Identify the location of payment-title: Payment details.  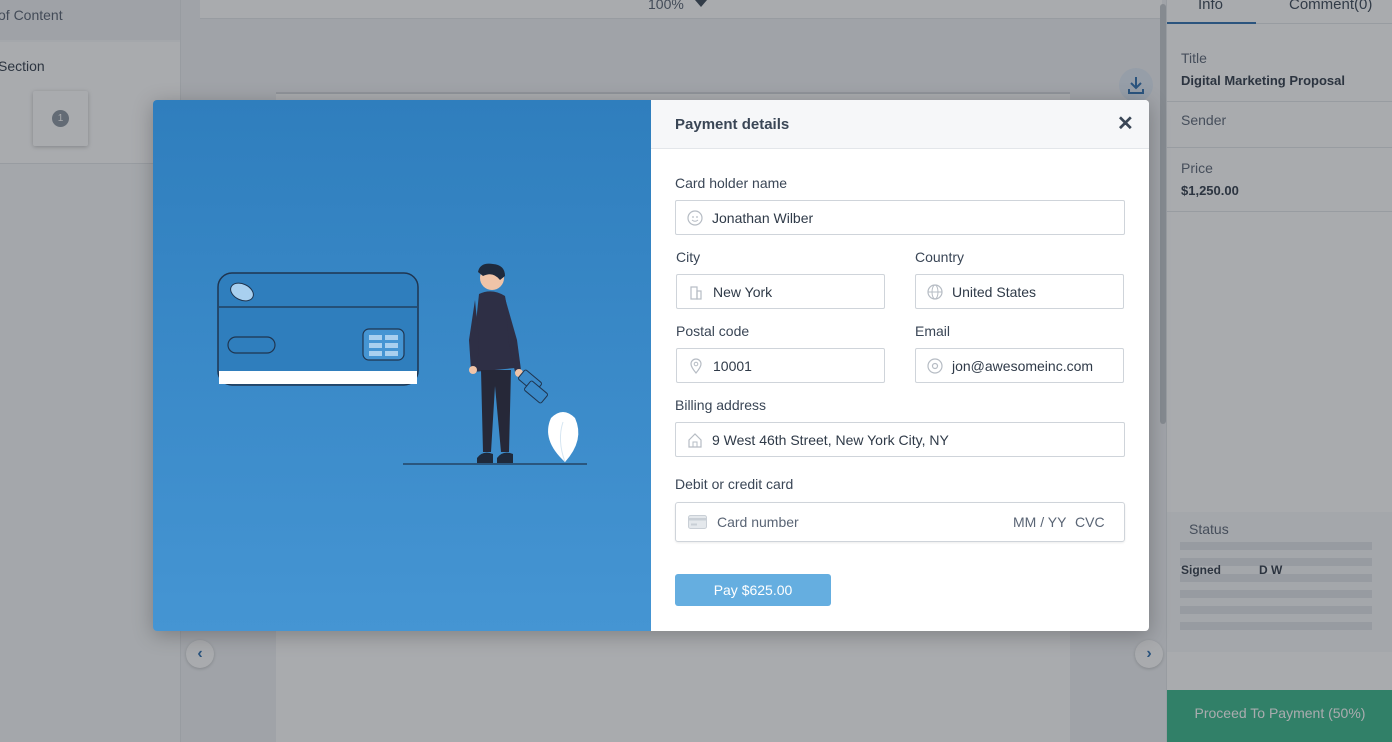
(732, 124).